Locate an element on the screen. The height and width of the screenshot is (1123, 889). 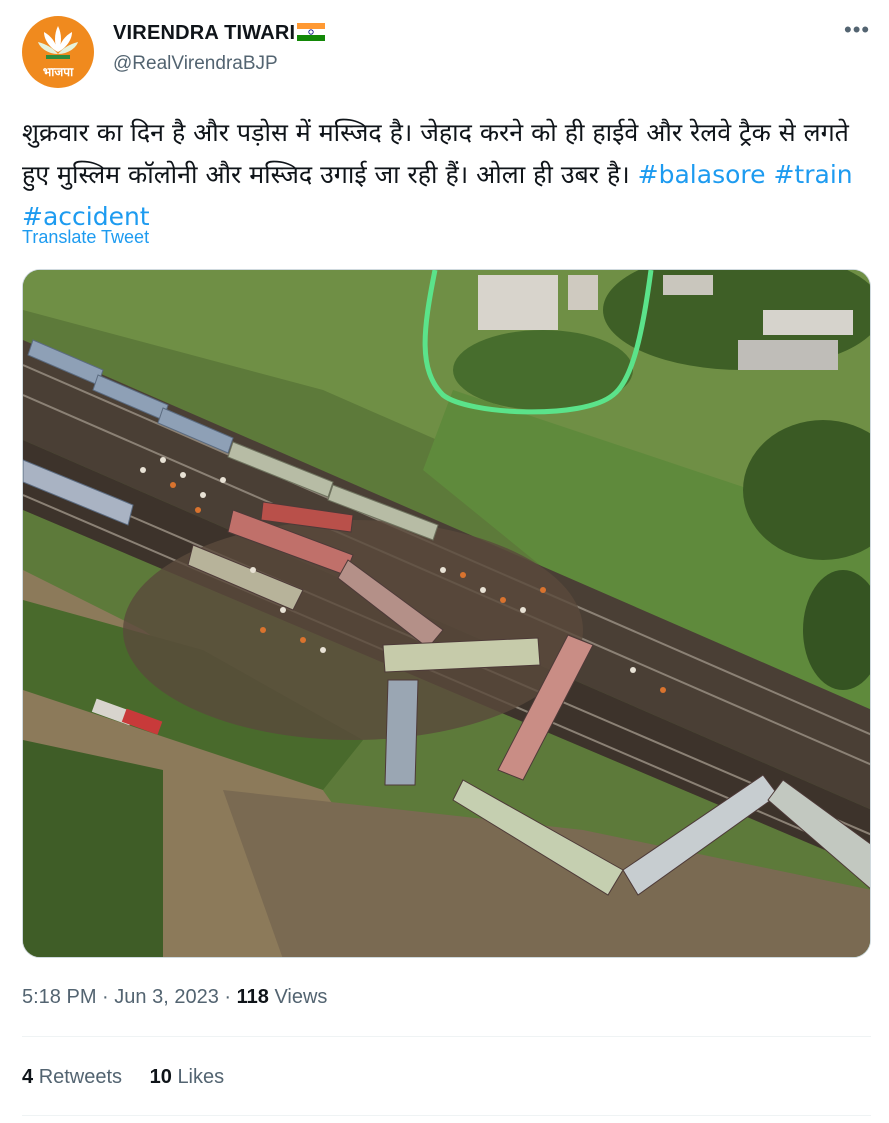
tweet-stats: 4 Retweets 10 Likes is located at coordinates (134, 1077).